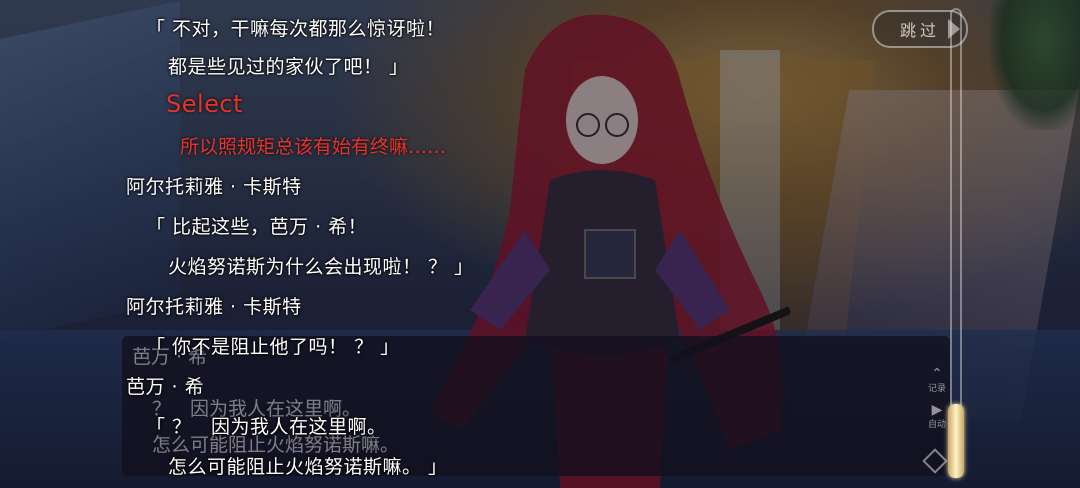  I want to click on log-button: ⌃ 记录, so click(937, 380).